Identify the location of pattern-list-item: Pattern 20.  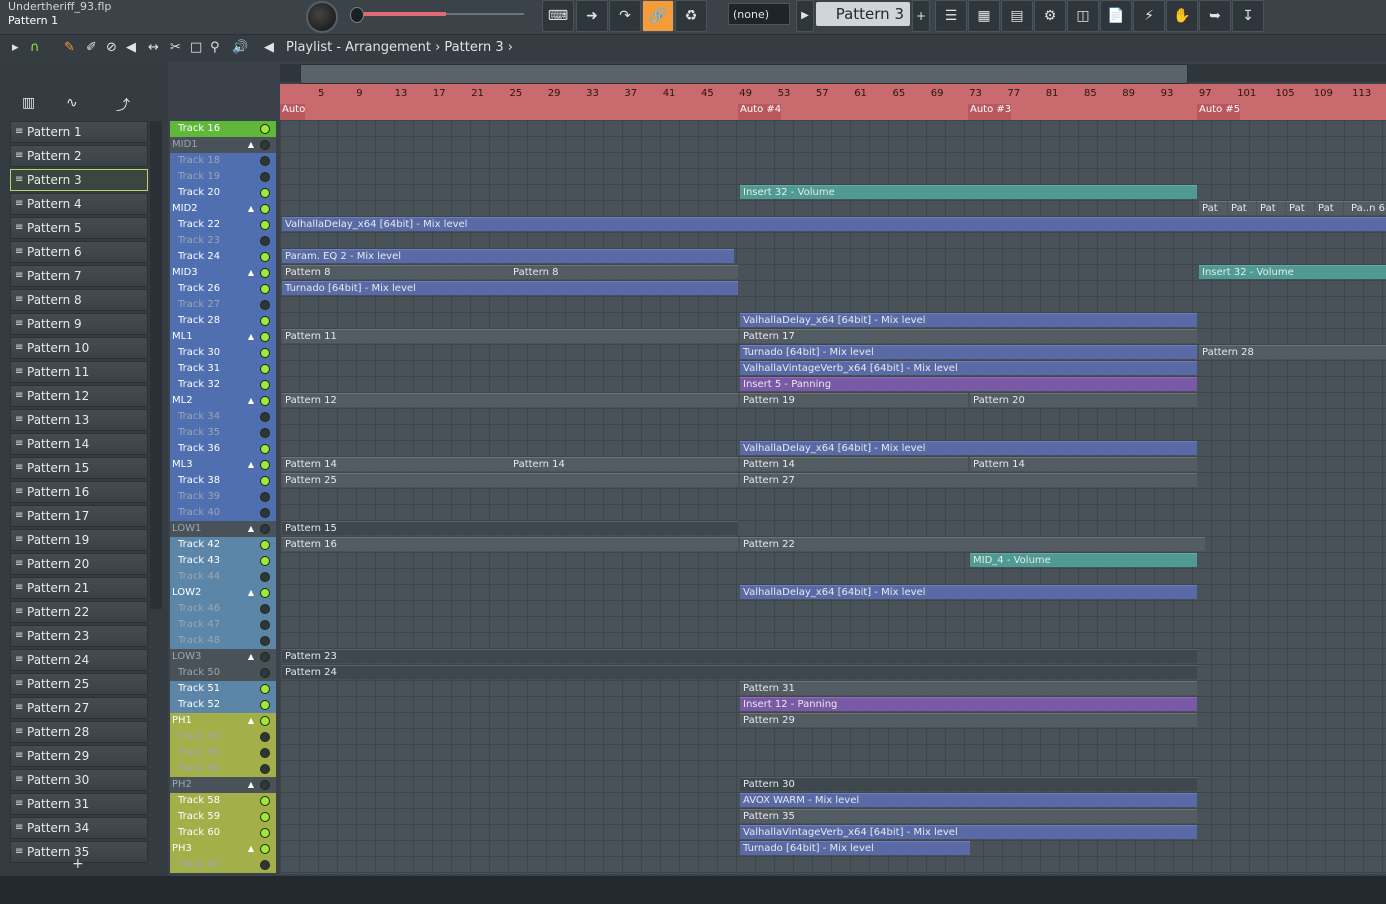
(79, 564).